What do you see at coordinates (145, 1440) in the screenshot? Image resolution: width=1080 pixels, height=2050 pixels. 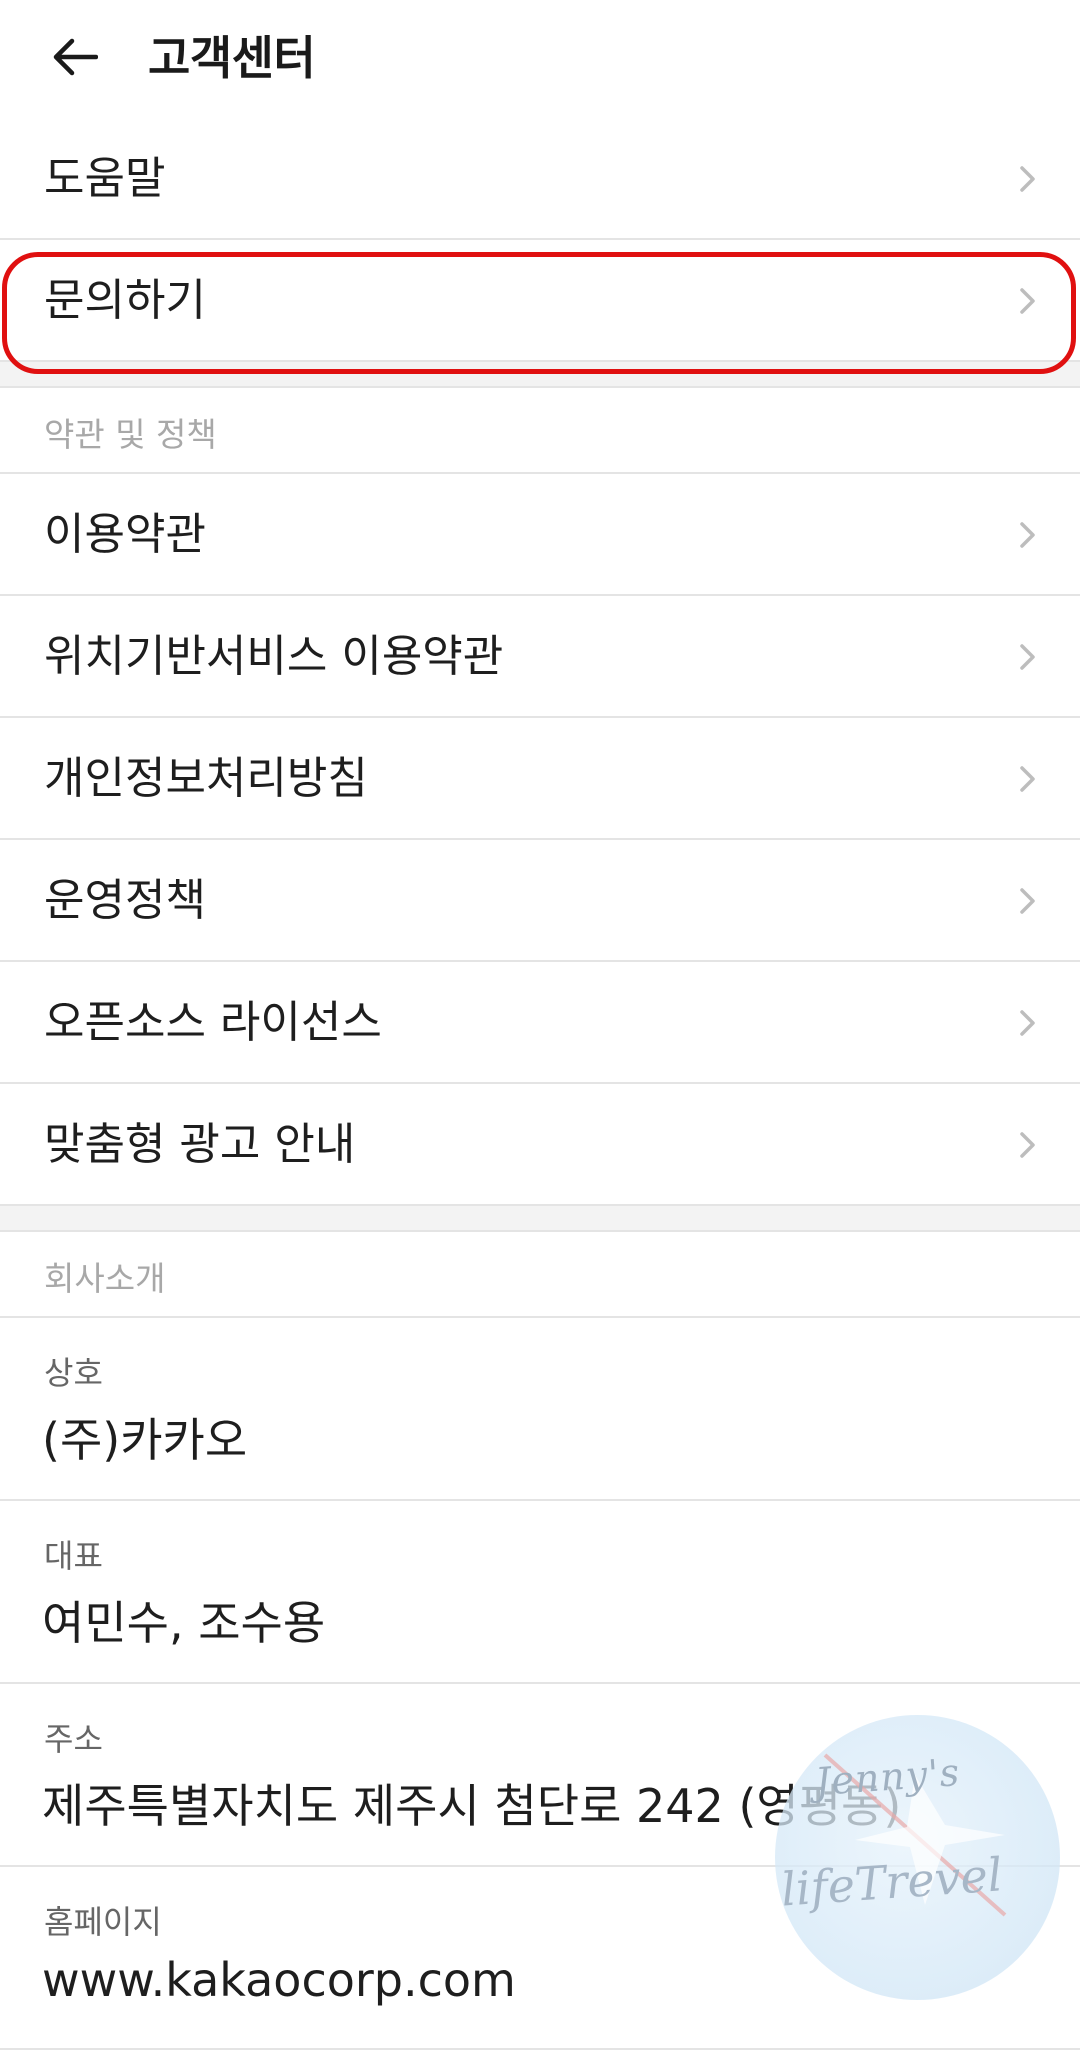 I see `info-value: (주)카카오` at bounding box center [145, 1440].